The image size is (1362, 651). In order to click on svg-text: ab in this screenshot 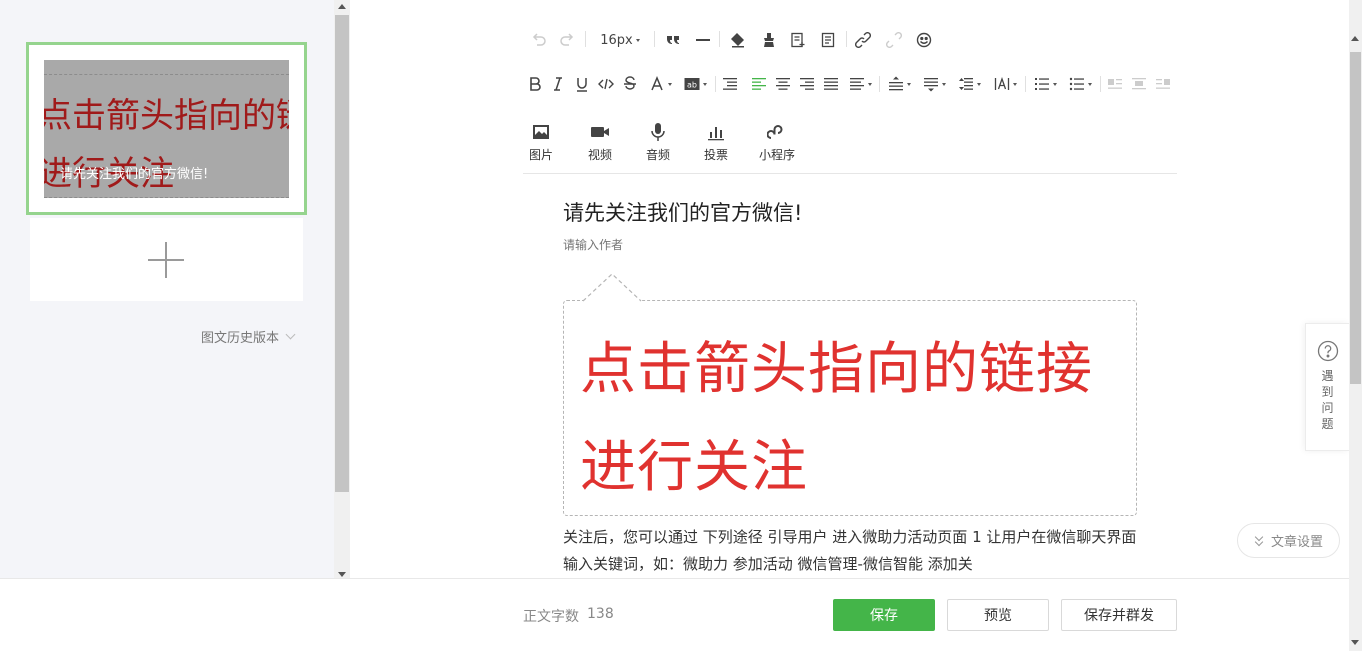, I will do `click(692, 85)`.